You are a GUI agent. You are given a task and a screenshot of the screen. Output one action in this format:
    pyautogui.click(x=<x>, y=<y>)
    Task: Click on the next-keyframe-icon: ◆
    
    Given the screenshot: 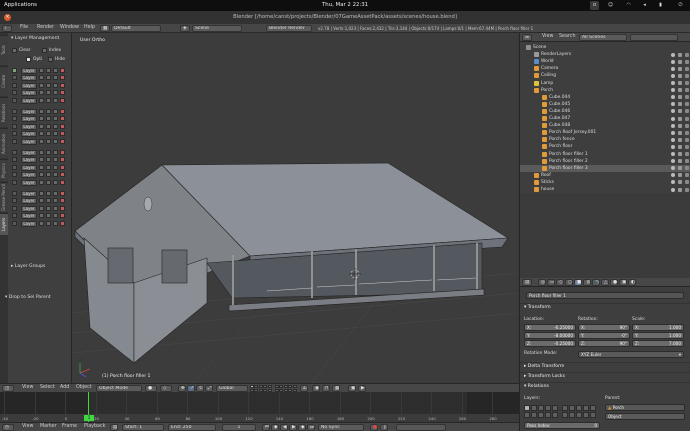 What is the action you would take?
    pyautogui.click(x=302, y=427)
    